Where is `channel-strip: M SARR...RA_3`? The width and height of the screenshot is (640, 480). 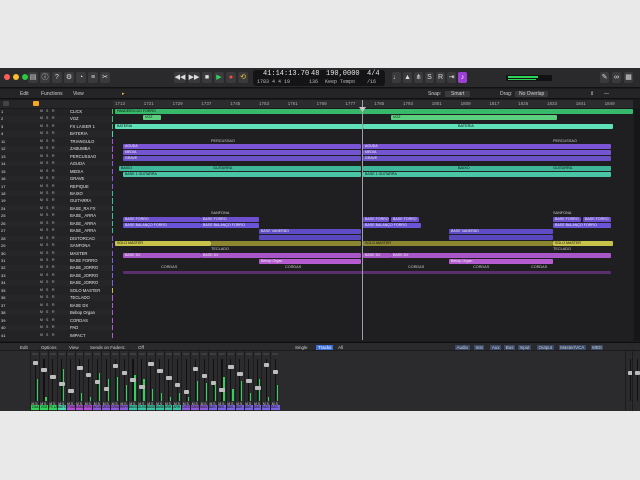
channel-strip: M SARR...RA_3 is located at coordinates (177, 381).